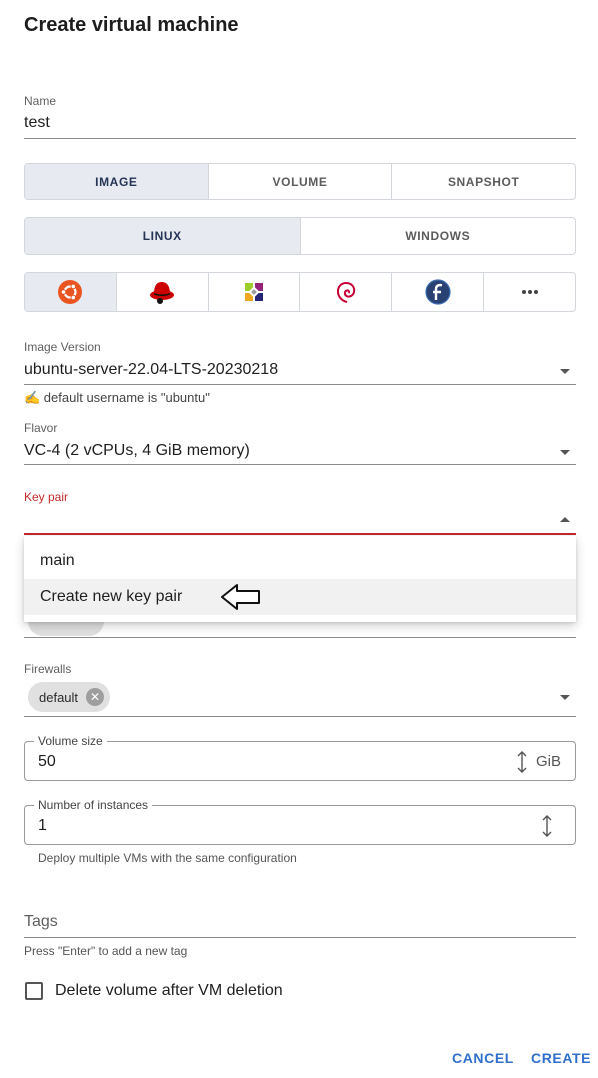 The width and height of the screenshot is (598, 1078). What do you see at coordinates (59, 697) in the screenshot?
I see `firewall-chip-label: default` at bounding box center [59, 697].